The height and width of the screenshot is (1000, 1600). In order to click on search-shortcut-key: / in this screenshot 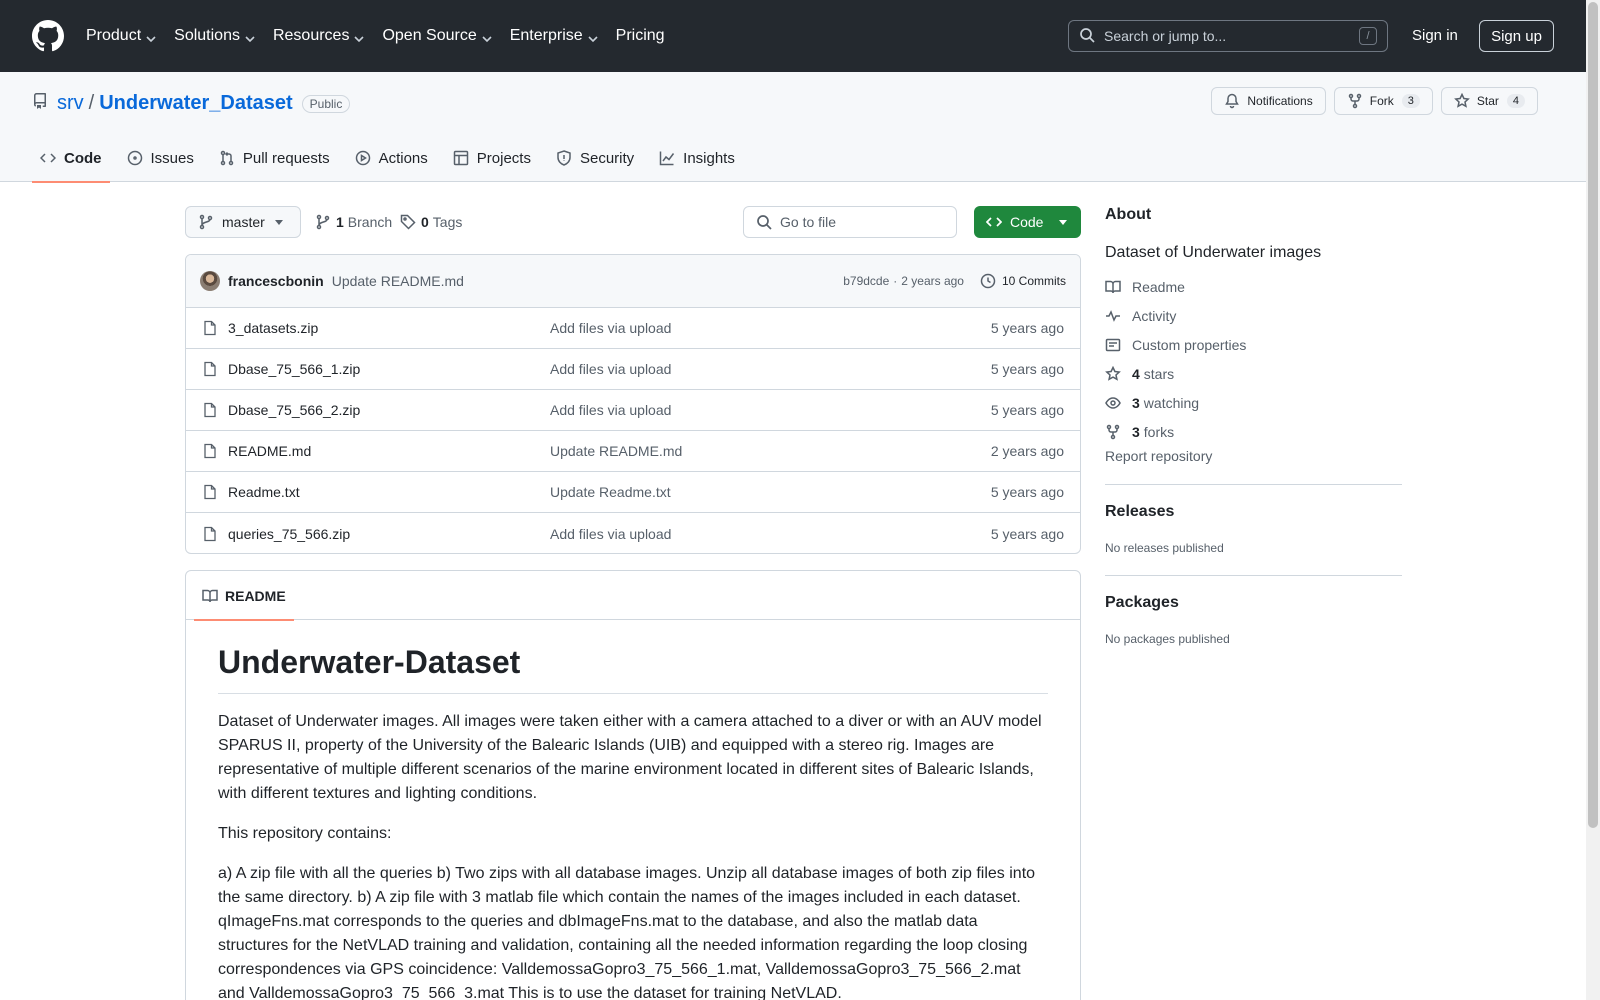, I will do `click(1368, 36)`.